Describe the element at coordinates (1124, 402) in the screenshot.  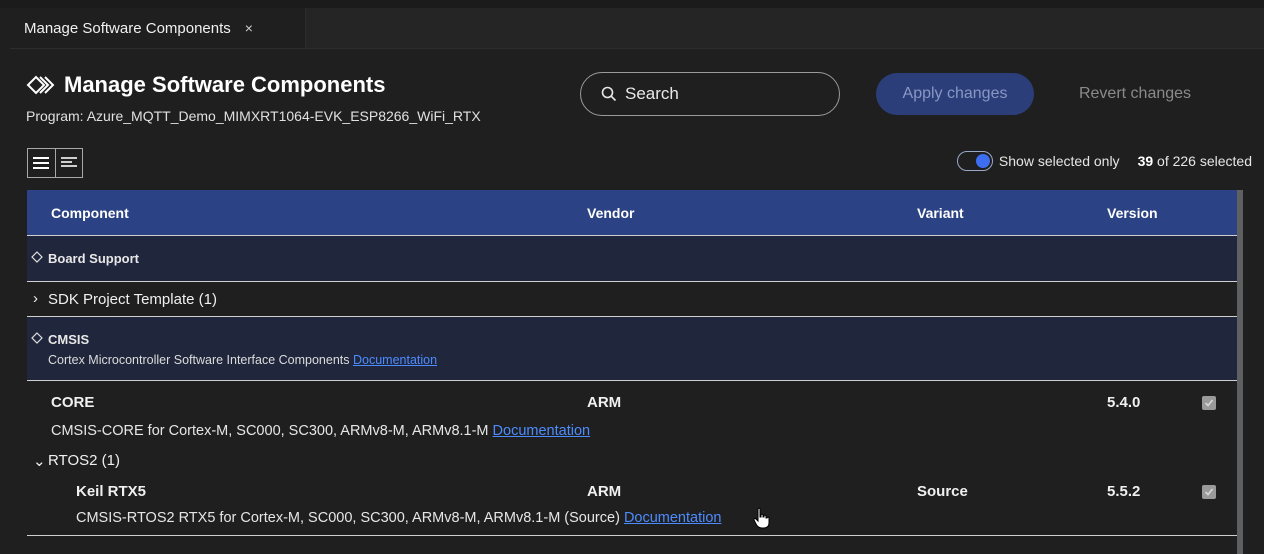
I see `component-version: 5.4.0` at that location.